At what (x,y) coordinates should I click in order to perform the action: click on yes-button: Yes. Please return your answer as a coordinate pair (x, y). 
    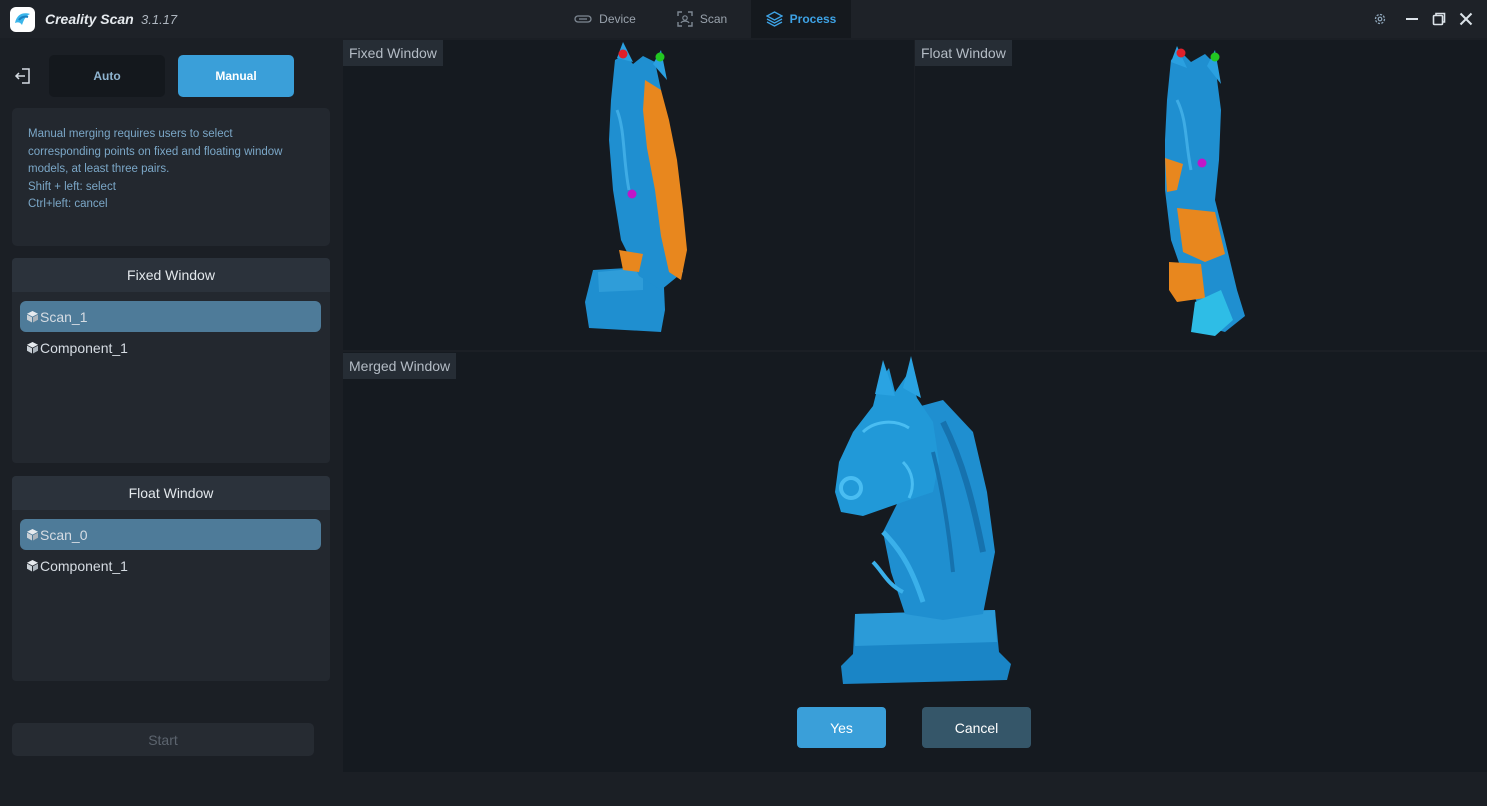
    Looking at the image, I should click on (841, 727).